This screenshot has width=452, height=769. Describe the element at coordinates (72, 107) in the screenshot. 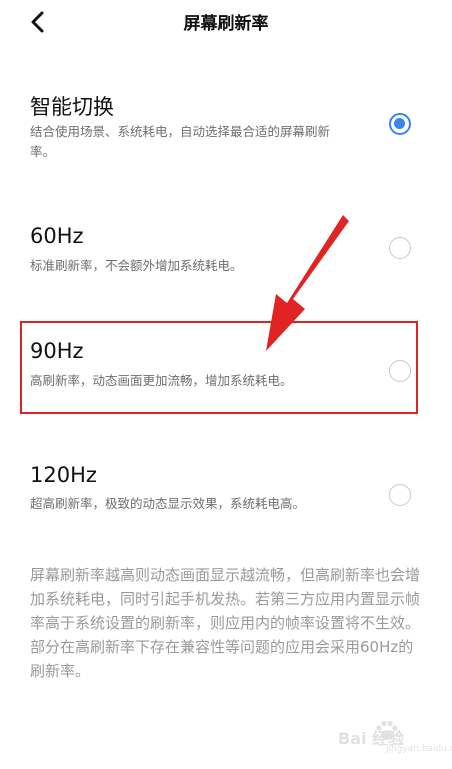

I see `option-title: 智能切换` at that location.